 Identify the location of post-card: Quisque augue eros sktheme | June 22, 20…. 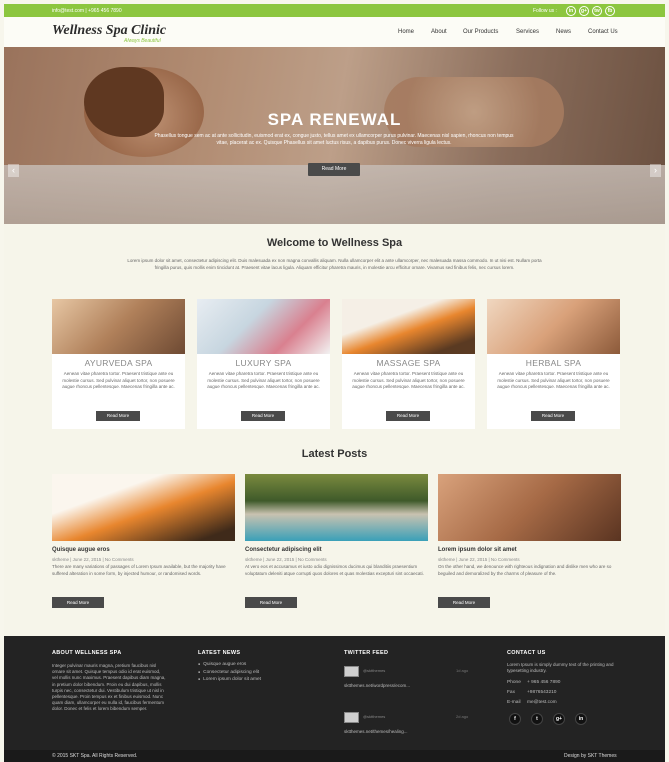
(143, 541).